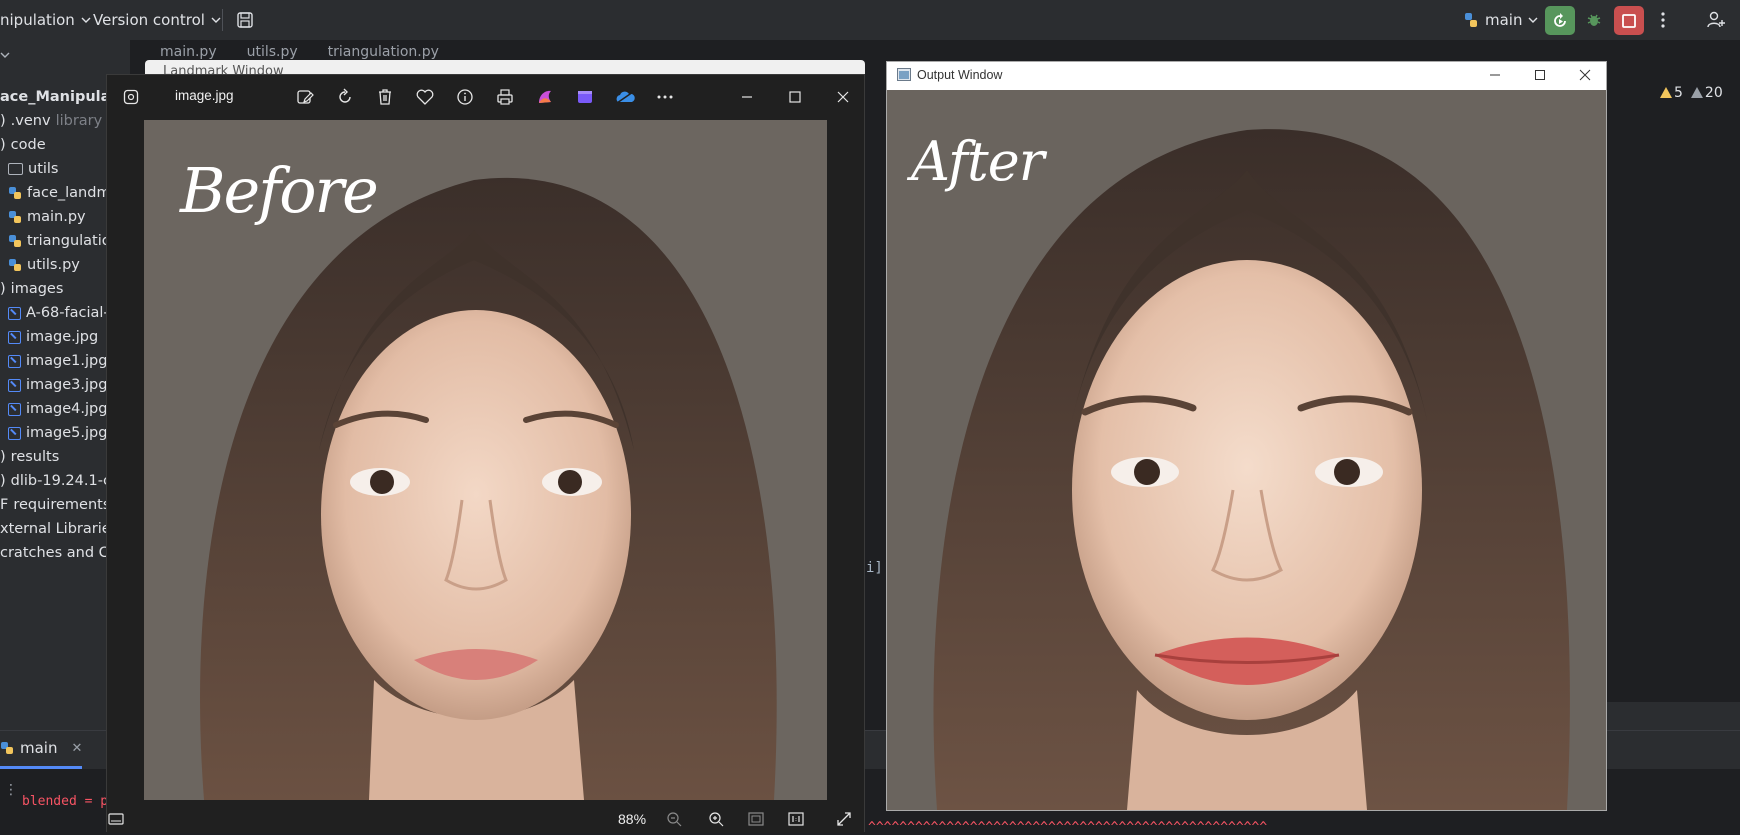  Describe the element at coordinates (76, 748) in the screenshot. I see `close-icon: ✕` at that location.